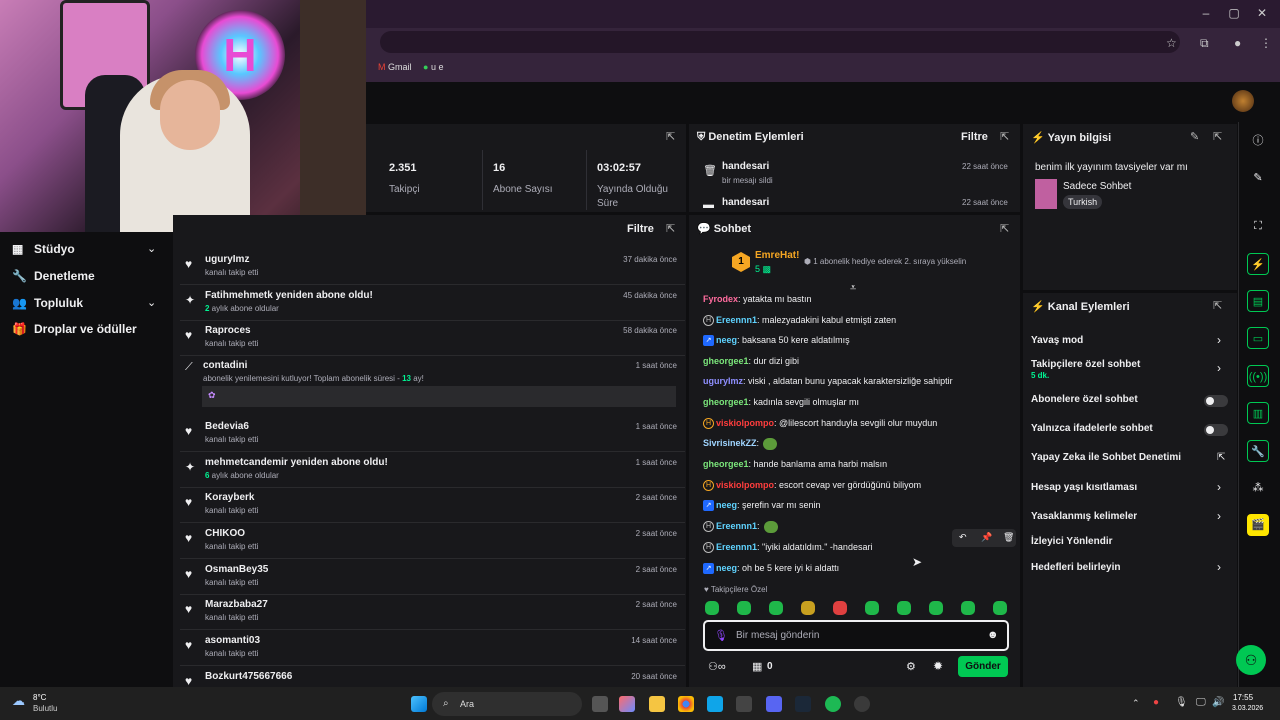  I want to click on capture-icon: ⛶, so click(1258, 226).